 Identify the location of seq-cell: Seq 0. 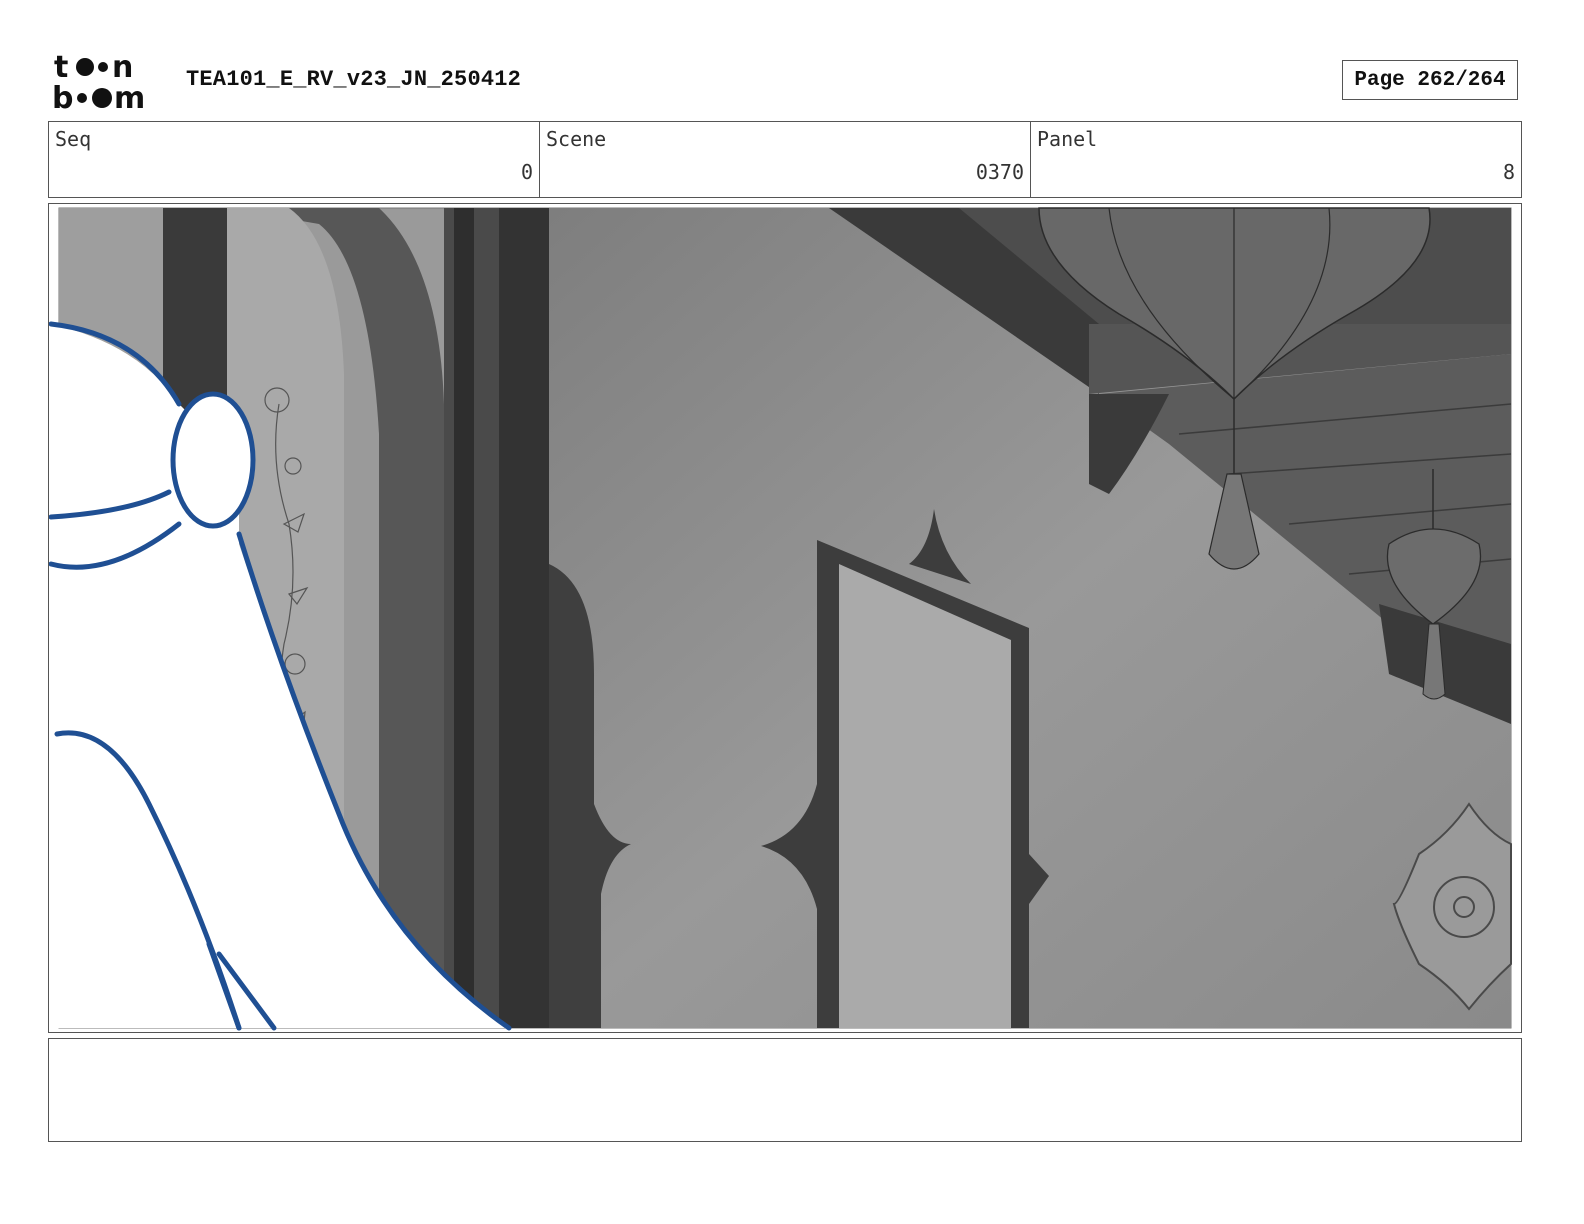
(294, 159).